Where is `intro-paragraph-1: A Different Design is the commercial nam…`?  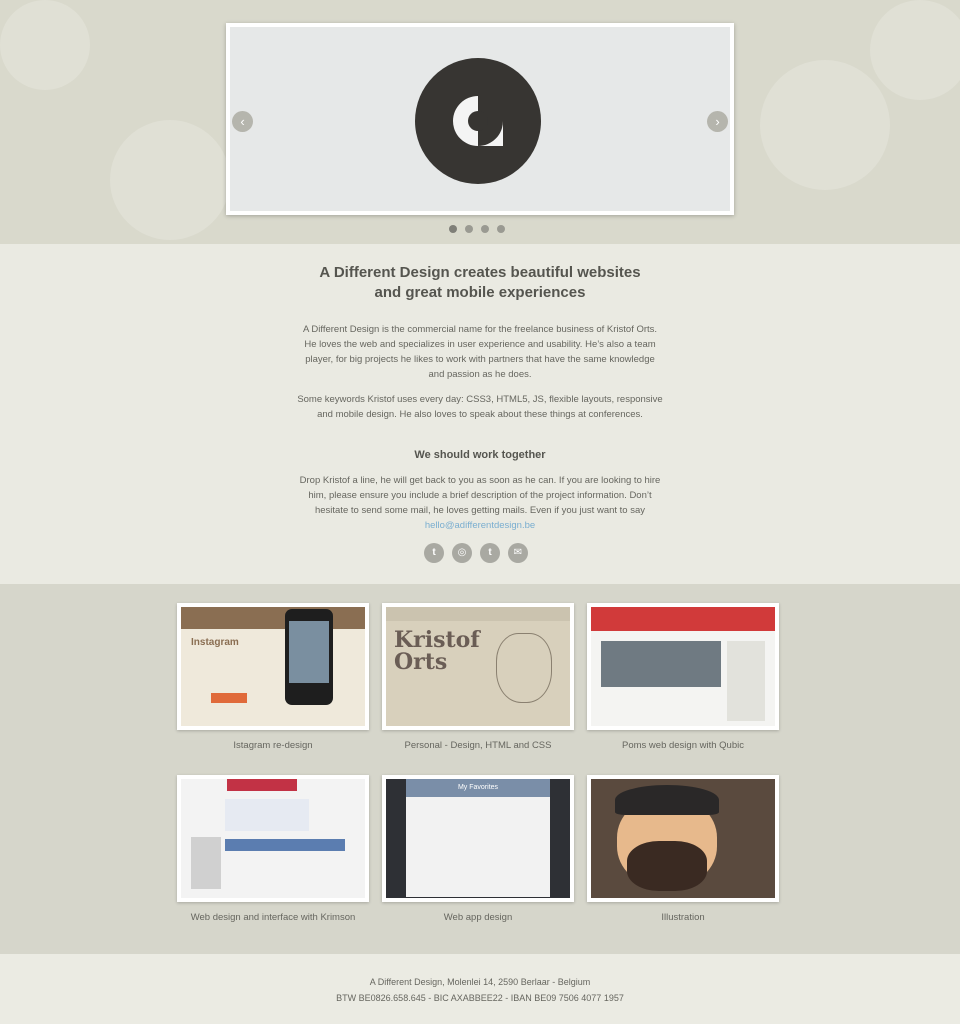 intro-paragraph-1: A Different Design is the commercial nam… is located at coordinates (480, 352).